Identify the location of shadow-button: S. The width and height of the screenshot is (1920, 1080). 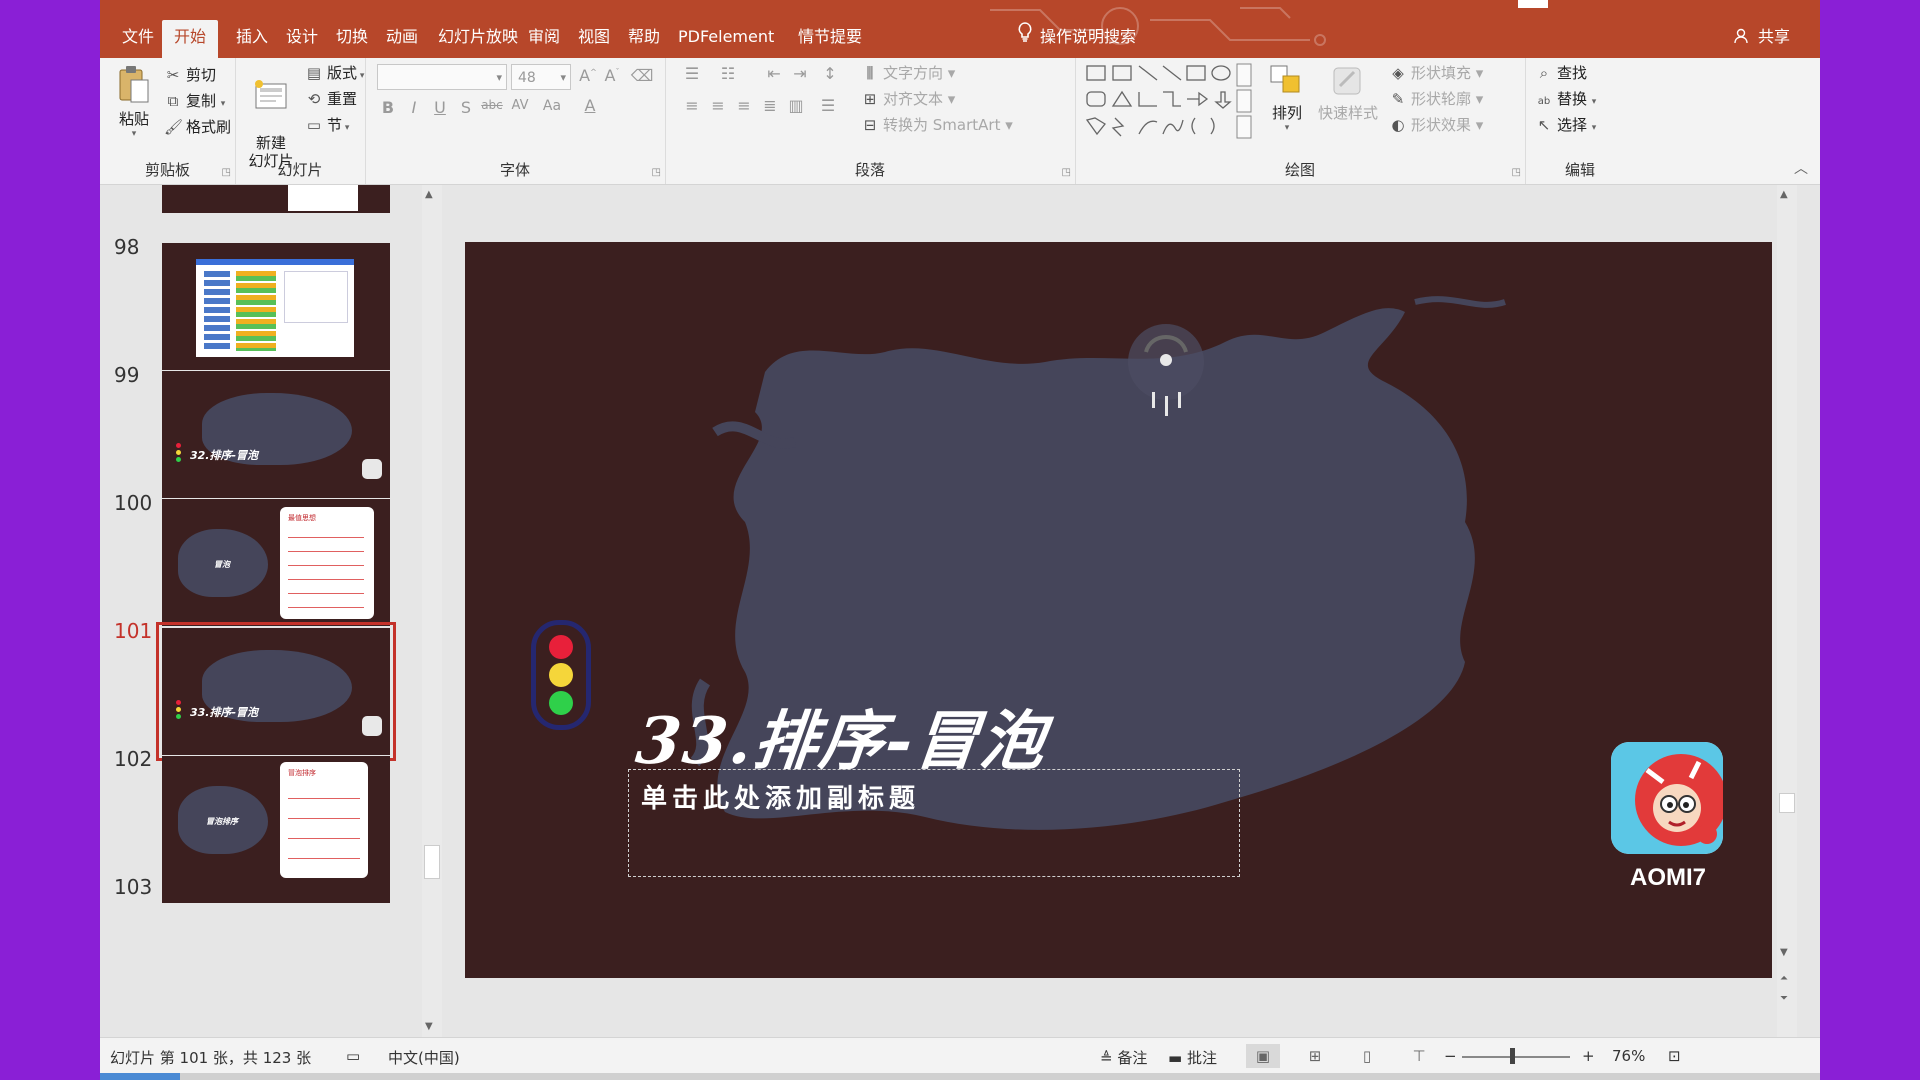
(466, 107).